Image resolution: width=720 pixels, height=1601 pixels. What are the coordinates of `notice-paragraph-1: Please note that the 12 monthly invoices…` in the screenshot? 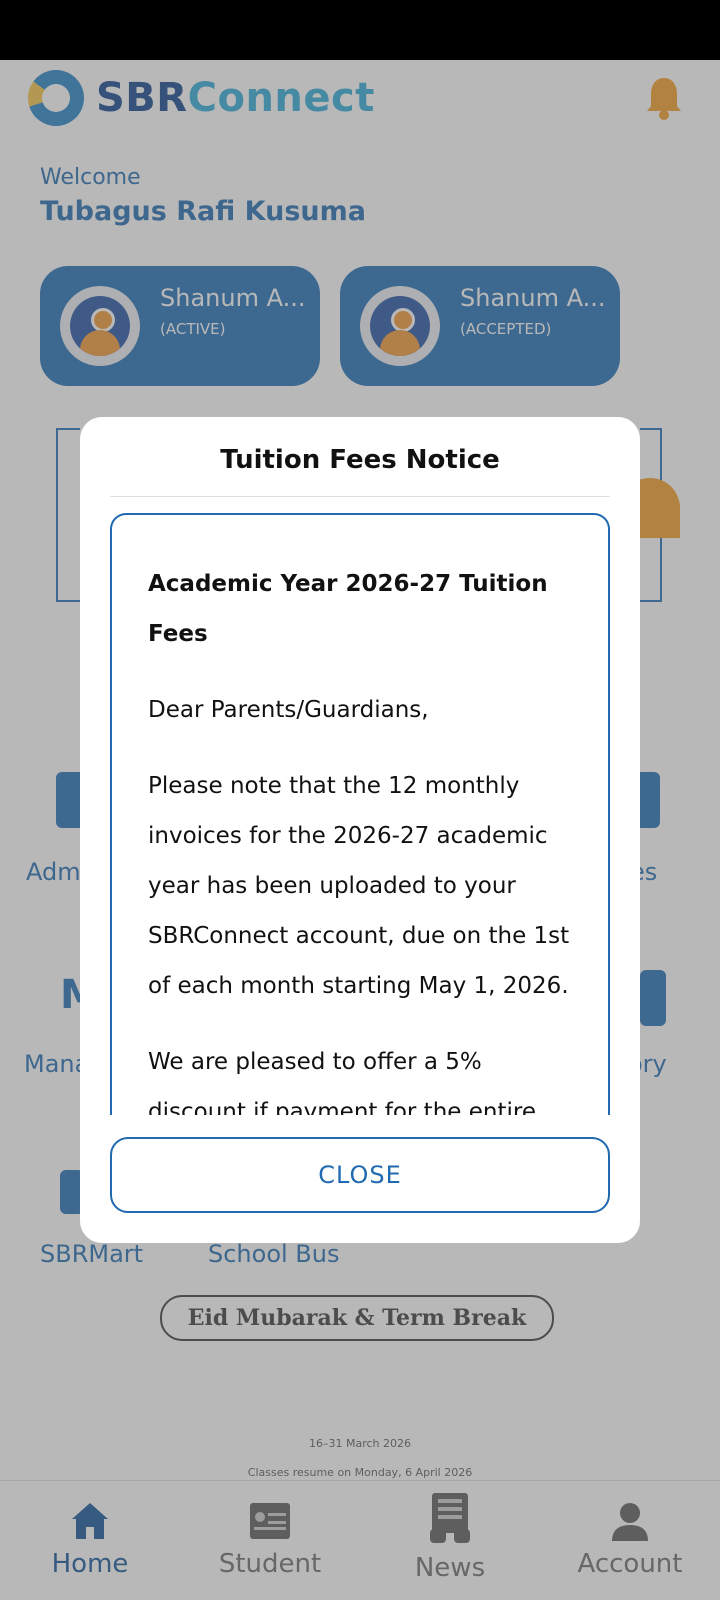 It's located at (359, 886).